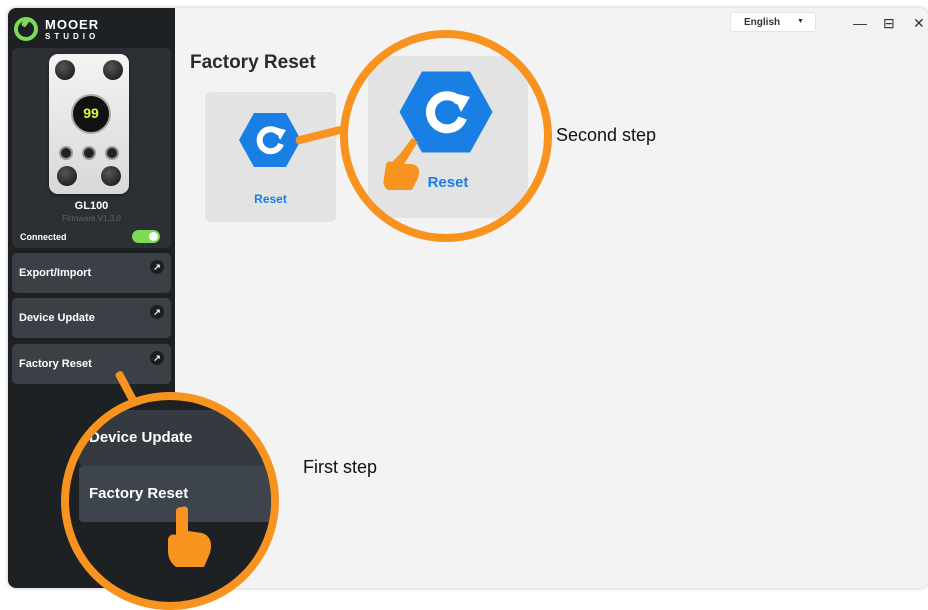  I want to click on sidebar-item-label: Export/Import, so click(55, 273).